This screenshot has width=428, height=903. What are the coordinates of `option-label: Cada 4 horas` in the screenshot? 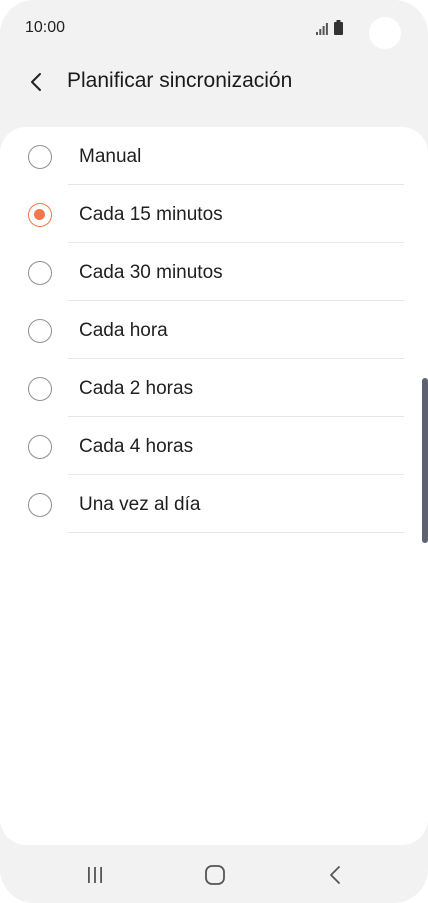 It's located at (136, 446).